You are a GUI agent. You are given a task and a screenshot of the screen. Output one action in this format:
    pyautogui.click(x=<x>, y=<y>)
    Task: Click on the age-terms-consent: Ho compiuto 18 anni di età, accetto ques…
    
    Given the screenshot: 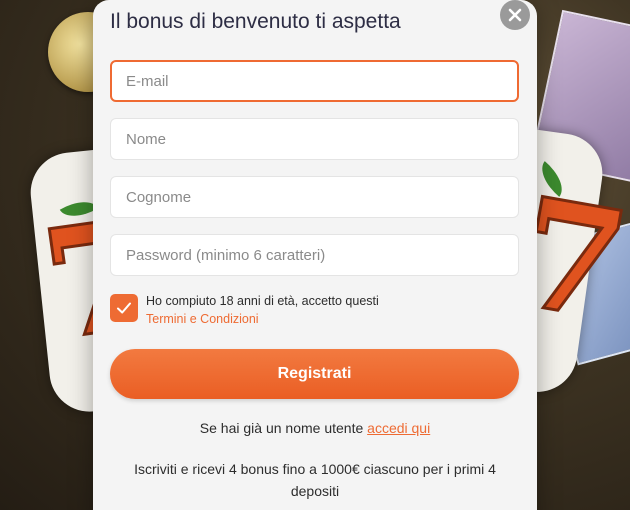 What is the action you would take?
    pyautogui.click(x=314, y=310)
    